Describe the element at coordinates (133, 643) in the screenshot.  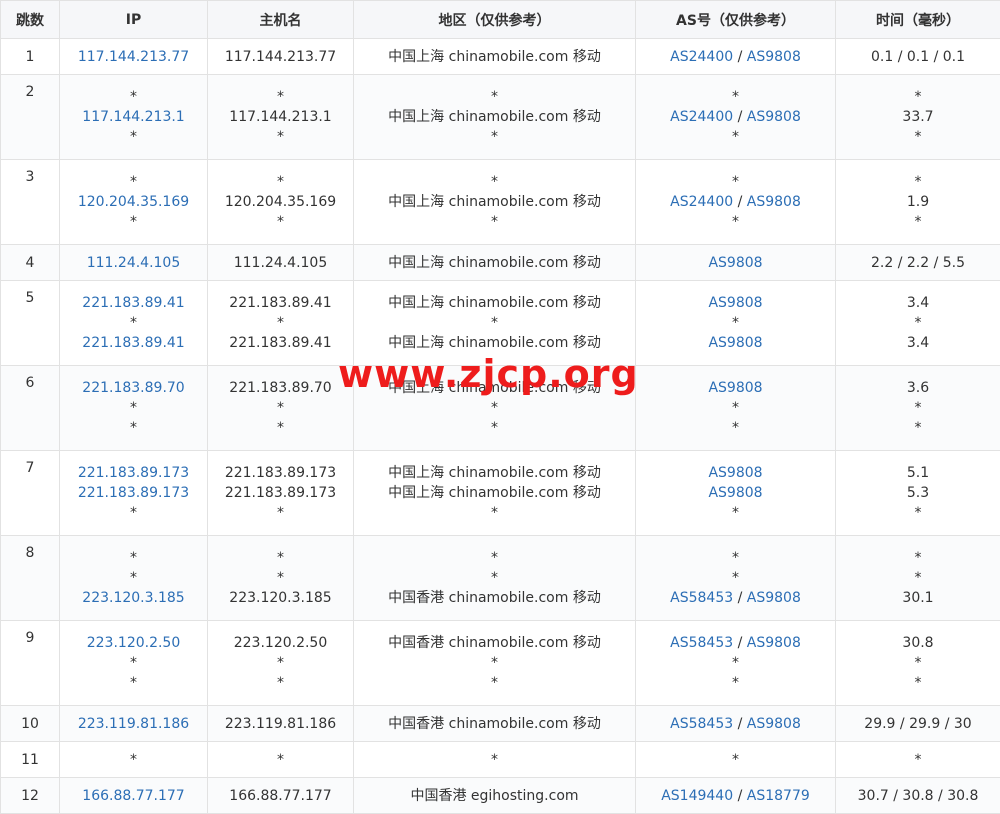
I see `ip-link: 223.120.2.50` at that location.